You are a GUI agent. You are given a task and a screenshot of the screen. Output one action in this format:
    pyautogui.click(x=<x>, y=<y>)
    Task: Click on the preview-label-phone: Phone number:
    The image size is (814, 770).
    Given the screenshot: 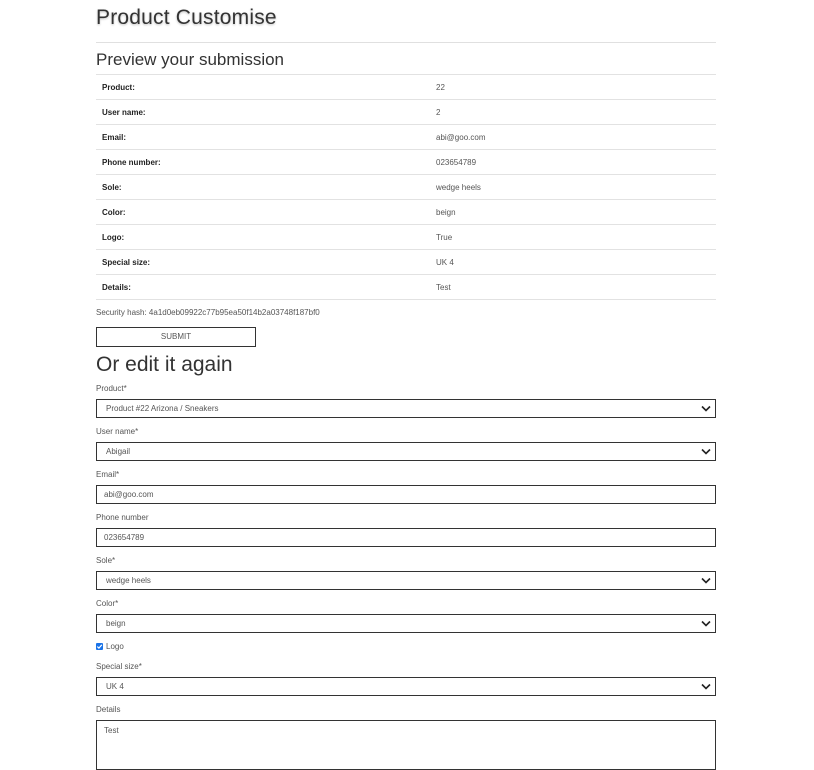 What is the action you would take?
    pyautogui.click(x=263, y=162)
    